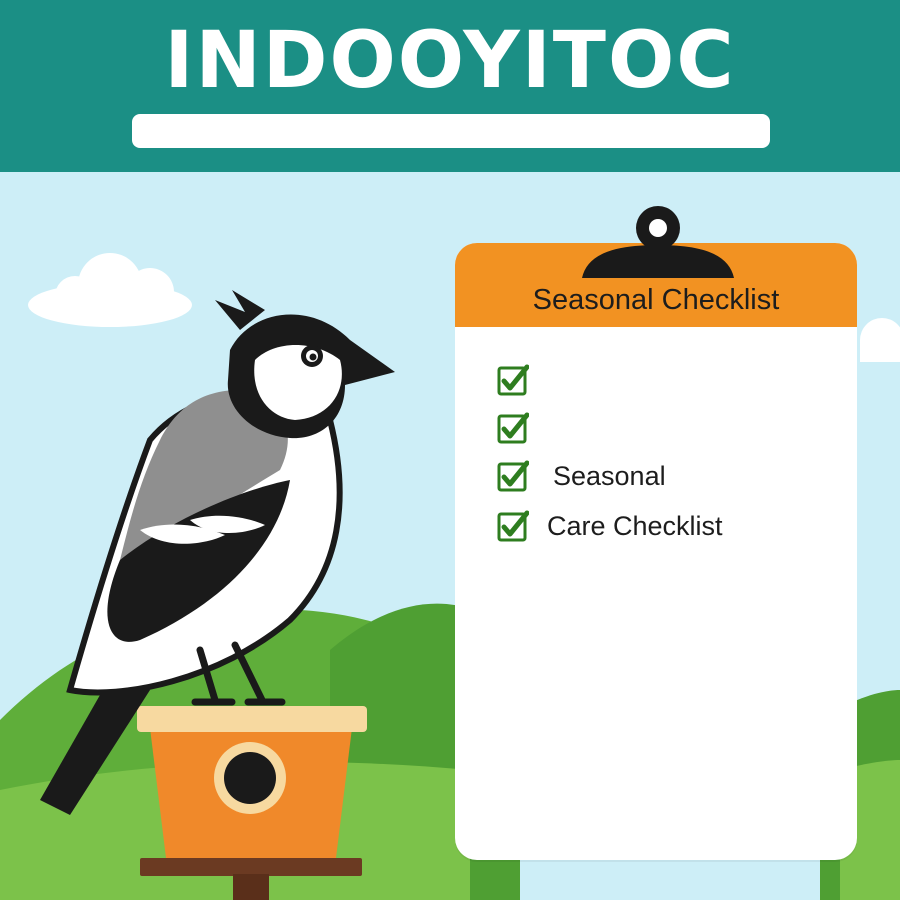  What do you see at coordinates (656, 300) in the screenshot?
I see `checklist-title: Seasonal Checklist` at bounding box center [656, 300].